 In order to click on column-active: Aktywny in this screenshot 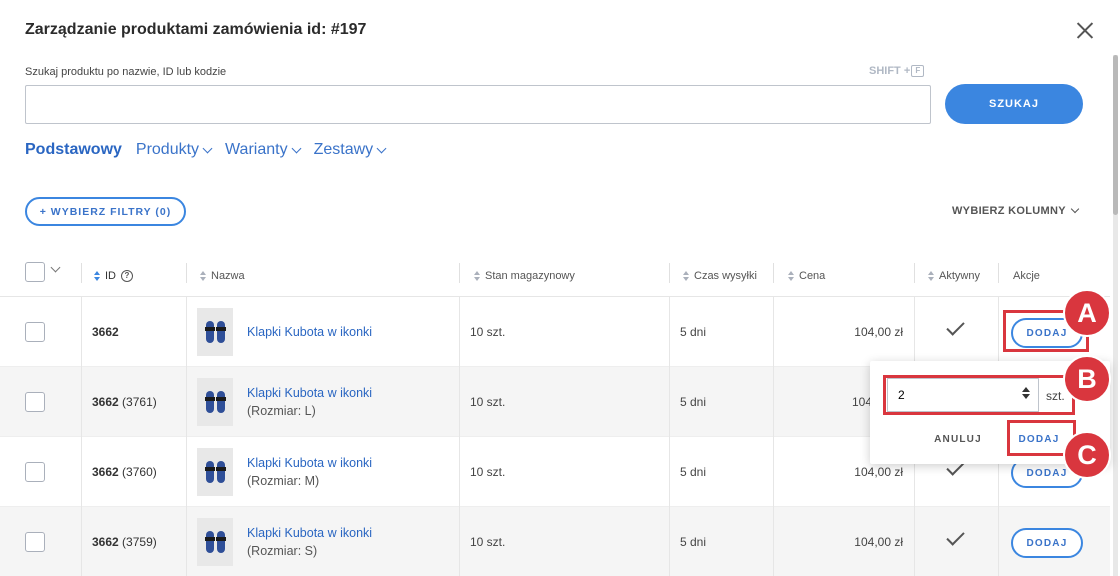, I will do `click(954, 275)`.